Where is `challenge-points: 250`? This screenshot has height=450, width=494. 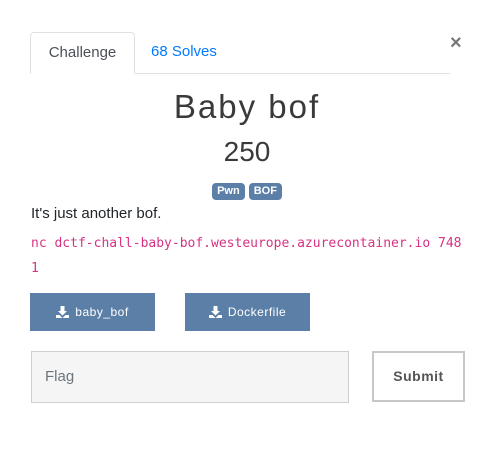
challenge-points: 250 is located at coordinates (247, 151).